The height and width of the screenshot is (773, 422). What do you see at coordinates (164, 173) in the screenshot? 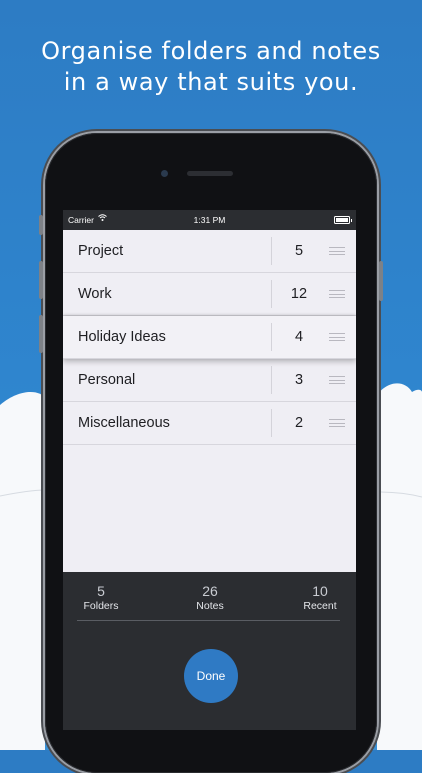
I see `front-camera-icon` at bounding box center [164, 173].